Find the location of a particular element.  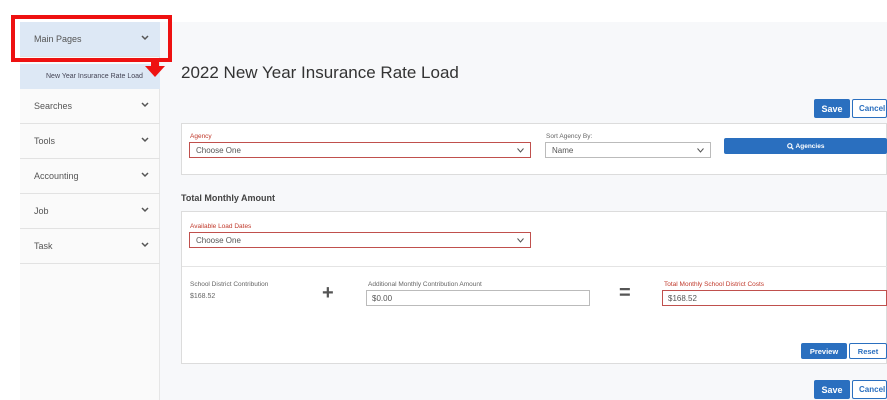

sidebar-item-accounting: Accounting is located at coordinates (90, 176).